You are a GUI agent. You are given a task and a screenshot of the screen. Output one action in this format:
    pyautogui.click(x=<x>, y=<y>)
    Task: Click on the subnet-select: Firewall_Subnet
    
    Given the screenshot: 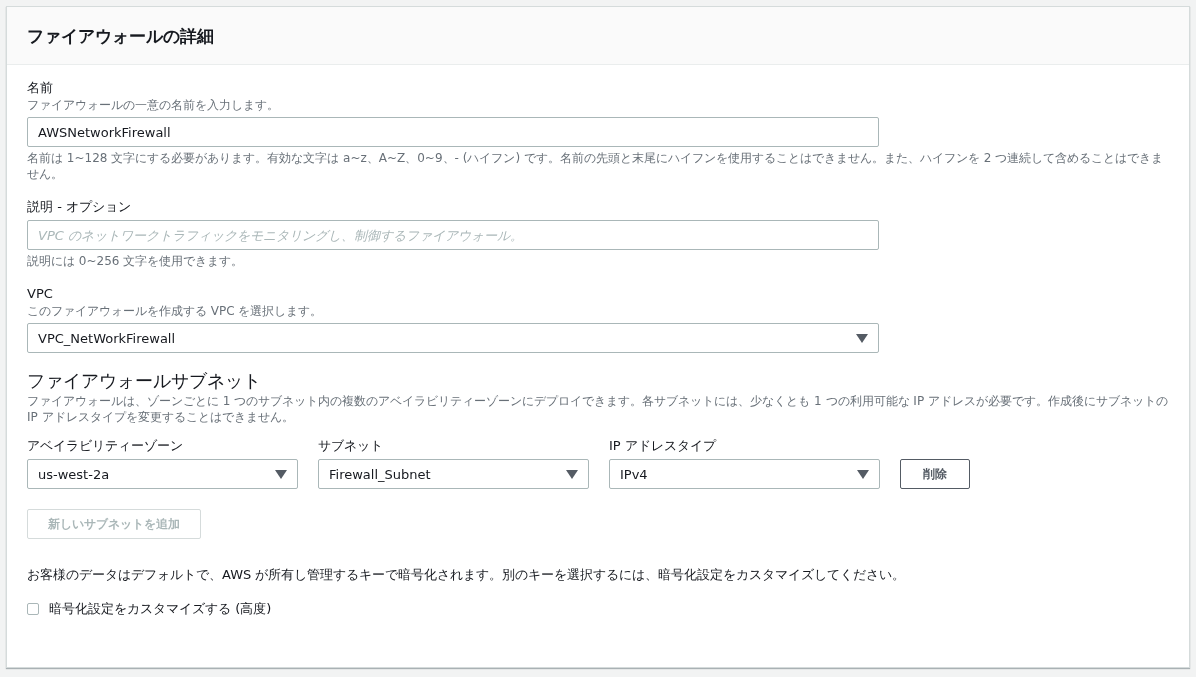 What is the action you would take?
    pyautogui.click(x=453, y=474)
    